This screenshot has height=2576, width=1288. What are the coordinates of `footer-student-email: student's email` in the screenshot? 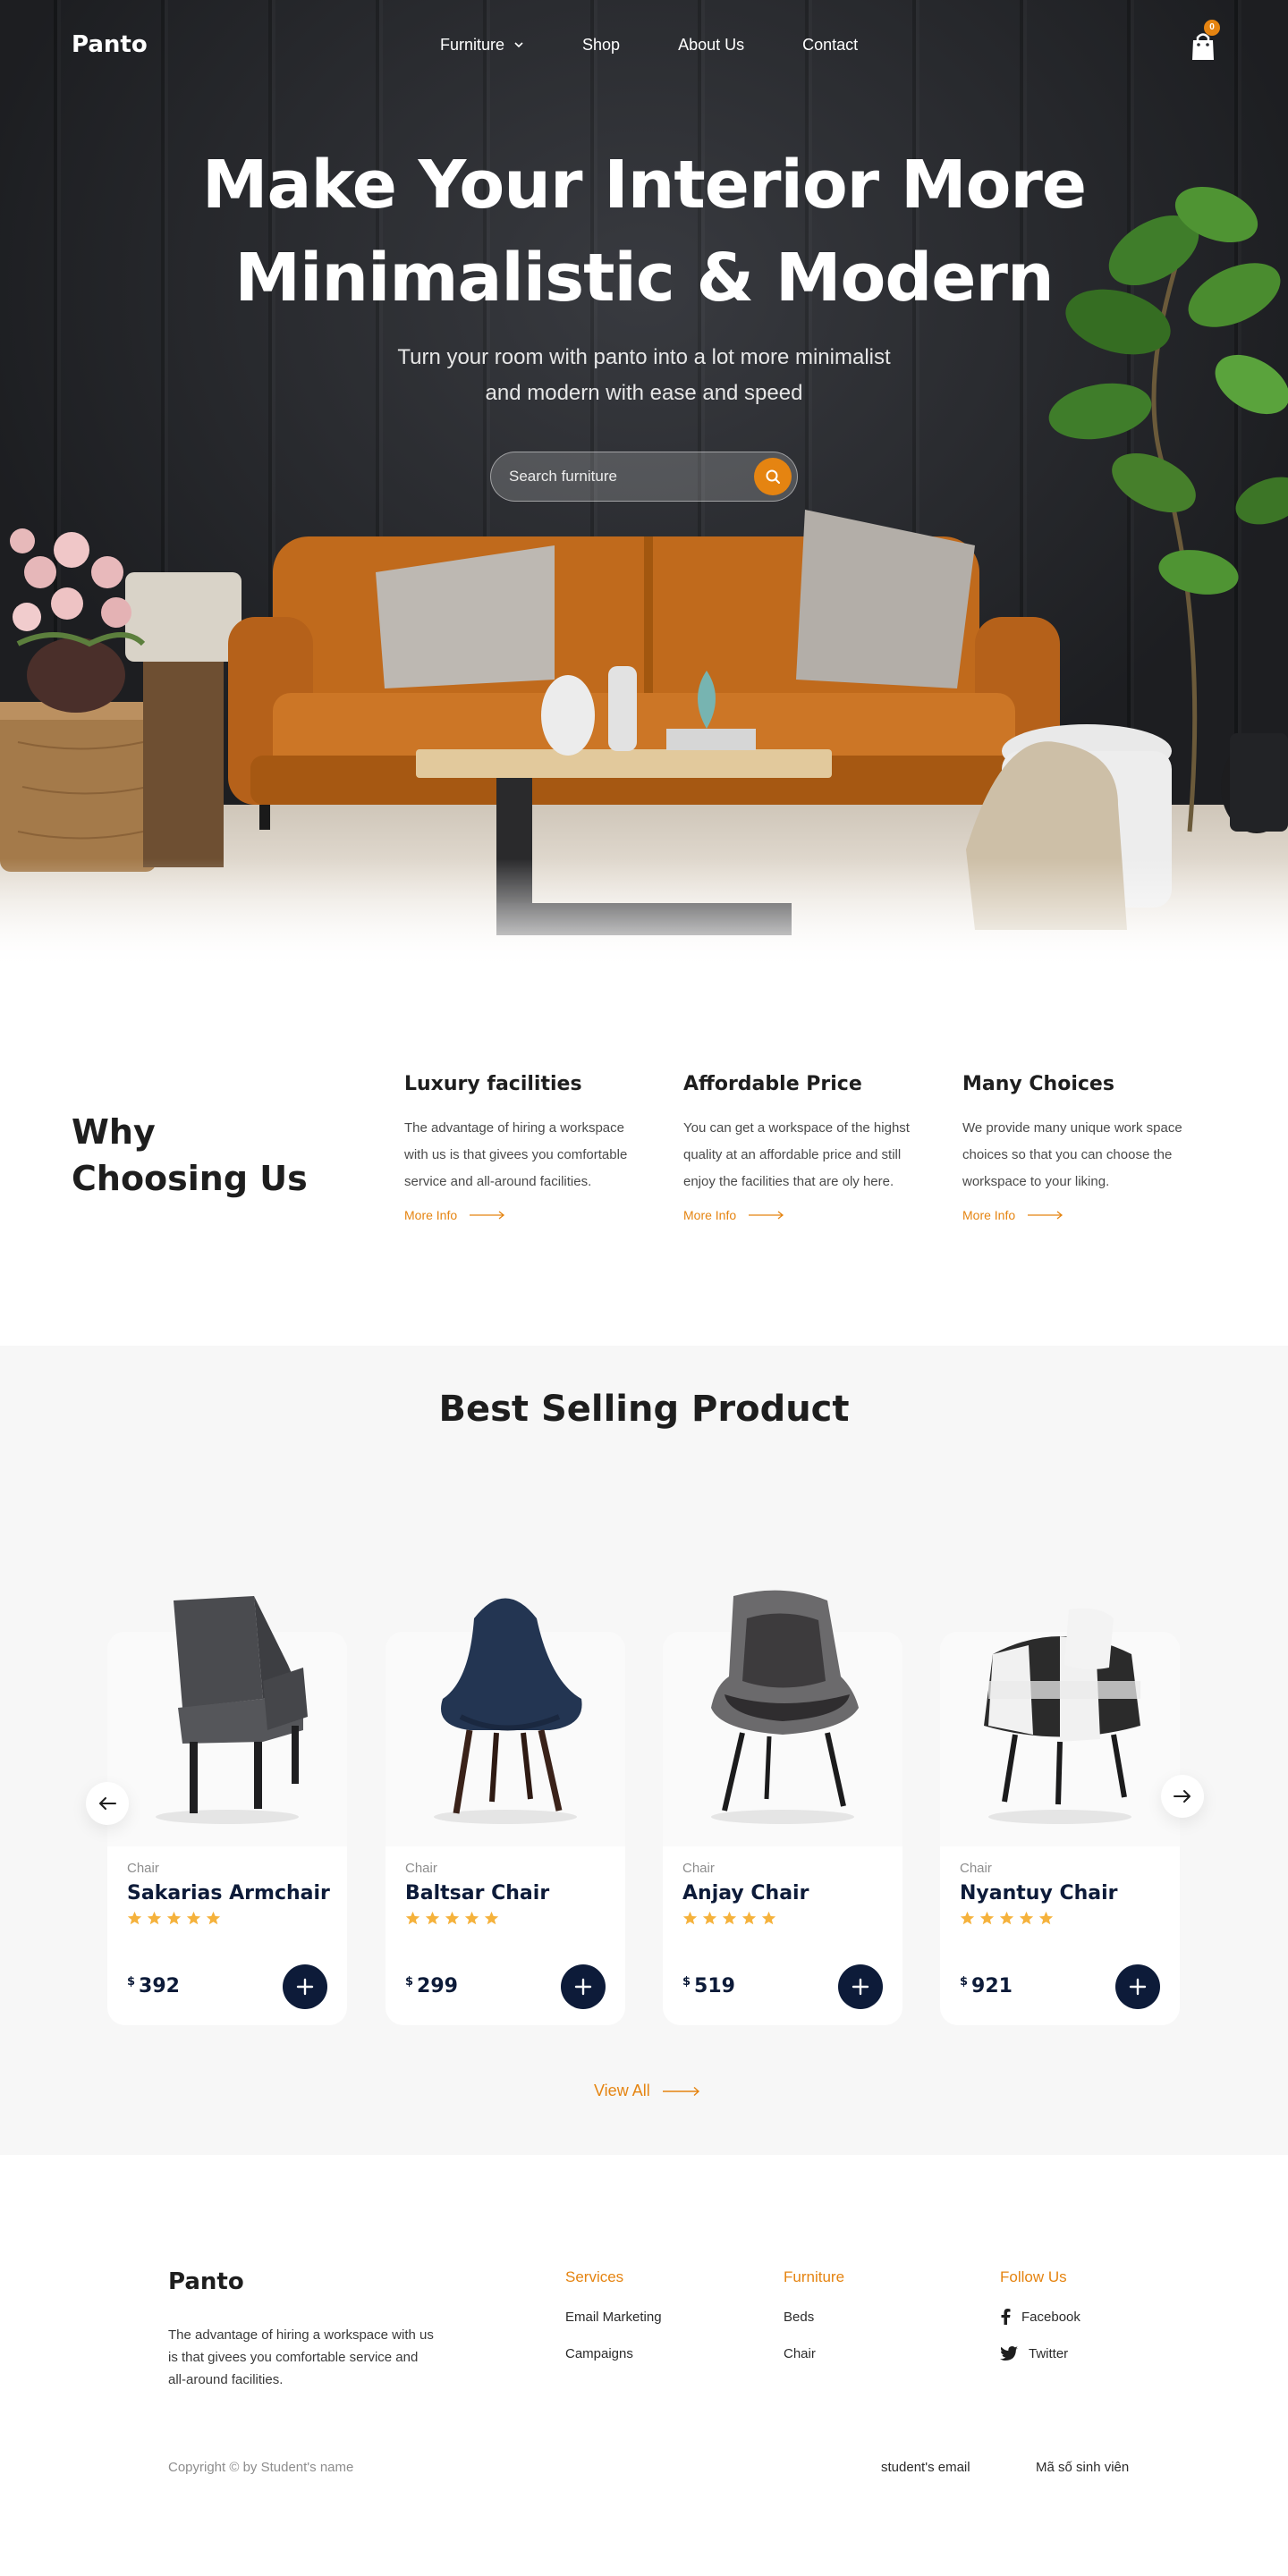 It's located at (925, 2467).